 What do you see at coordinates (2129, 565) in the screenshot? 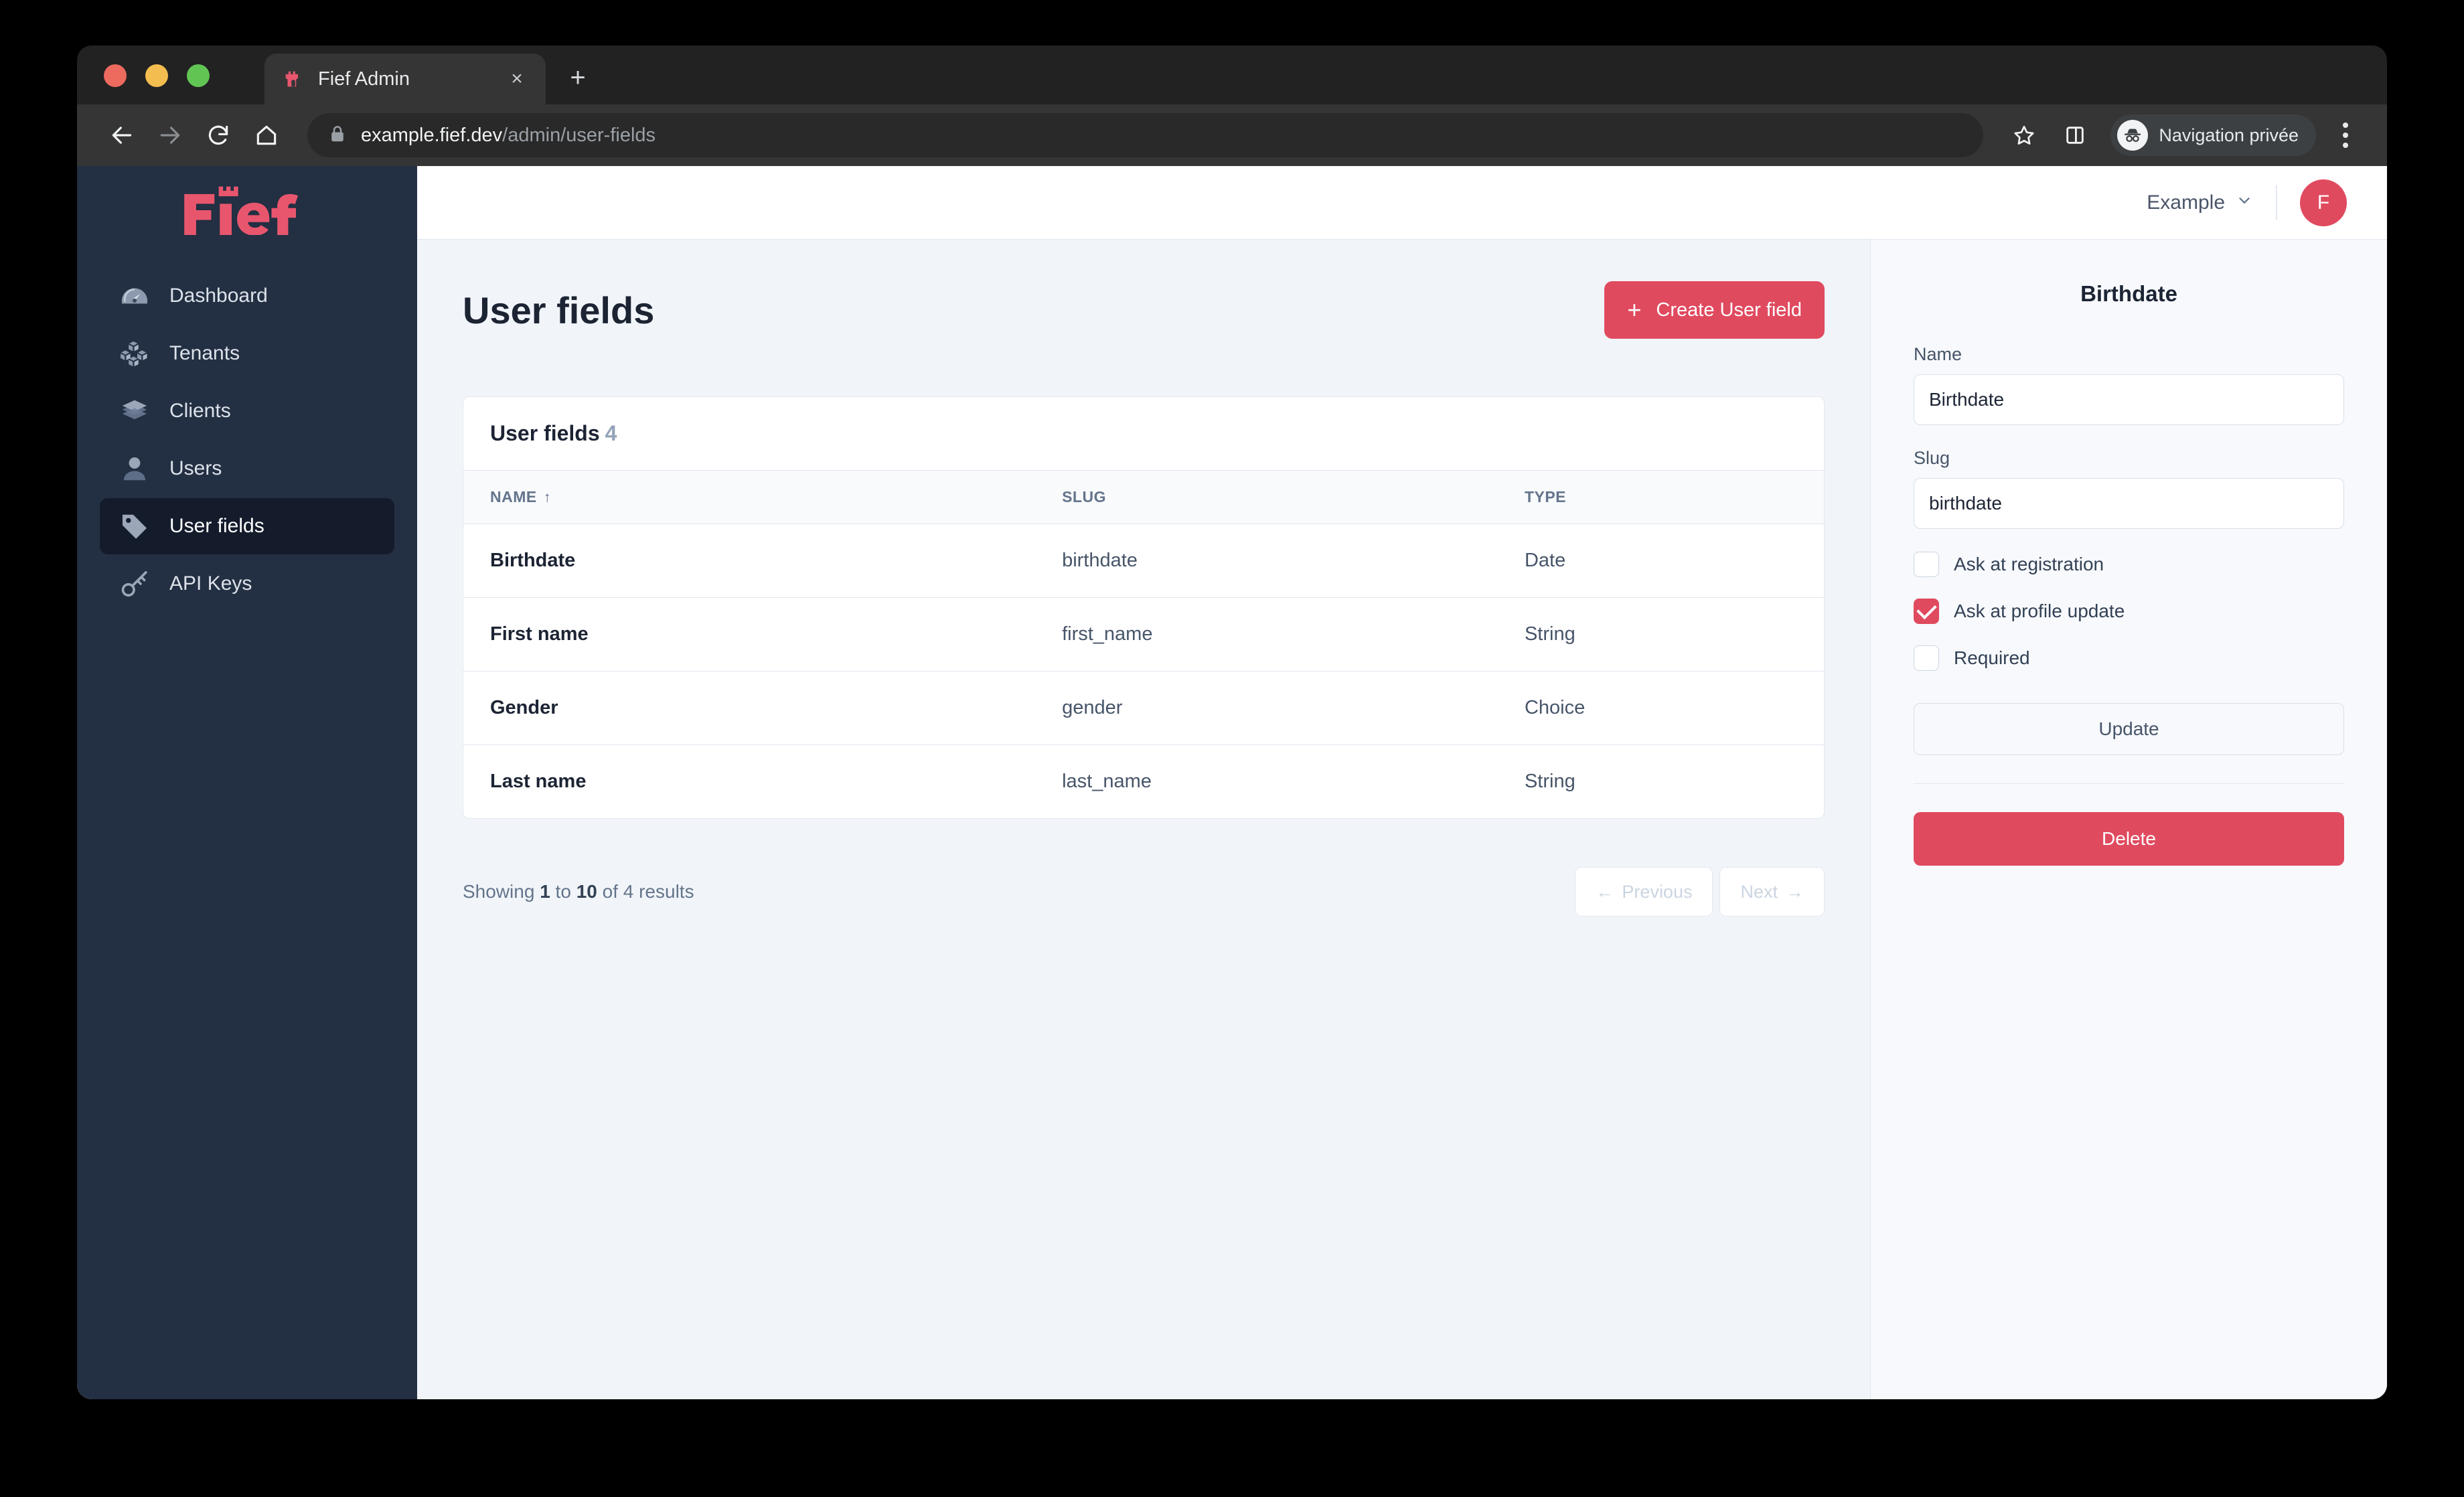
I see `ask-at-registration-row: Ask at registration` at bounding box center [2129, 565].